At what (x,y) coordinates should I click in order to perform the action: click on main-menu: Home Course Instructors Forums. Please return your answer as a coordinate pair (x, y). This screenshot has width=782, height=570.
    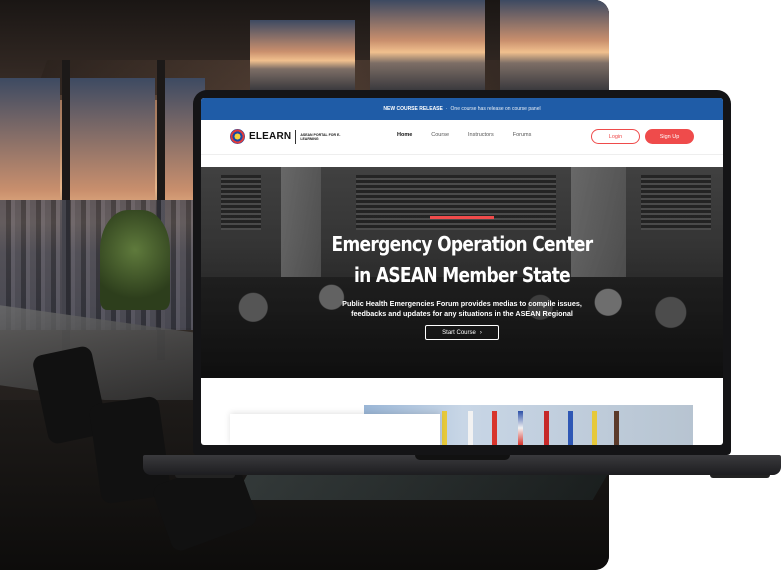
    Looking at the image, I should click on (464, 135).